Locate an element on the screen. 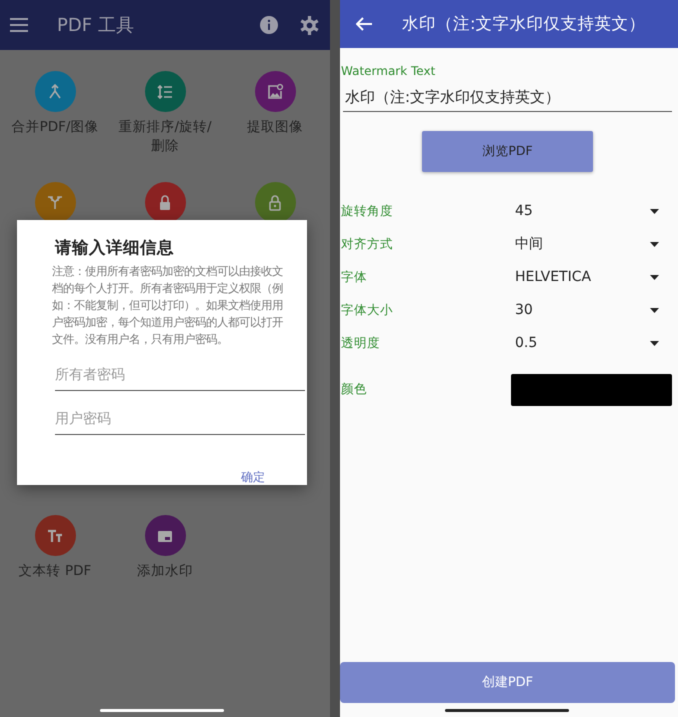 This screenshot has width=678, height=717. dropdown: HELVETICA is located at coordinates (593, 277).